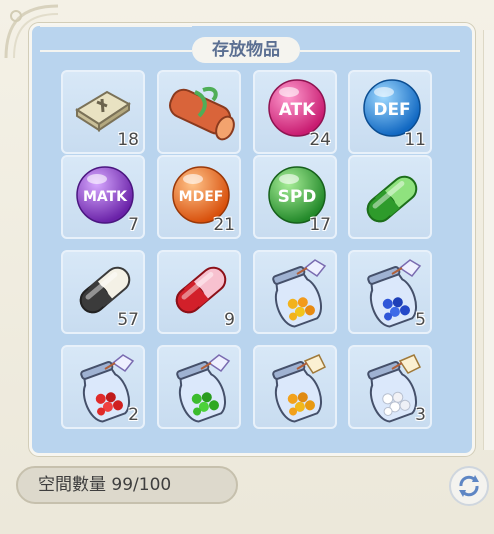  I want to click on scroll-icon, so click(202, 114).